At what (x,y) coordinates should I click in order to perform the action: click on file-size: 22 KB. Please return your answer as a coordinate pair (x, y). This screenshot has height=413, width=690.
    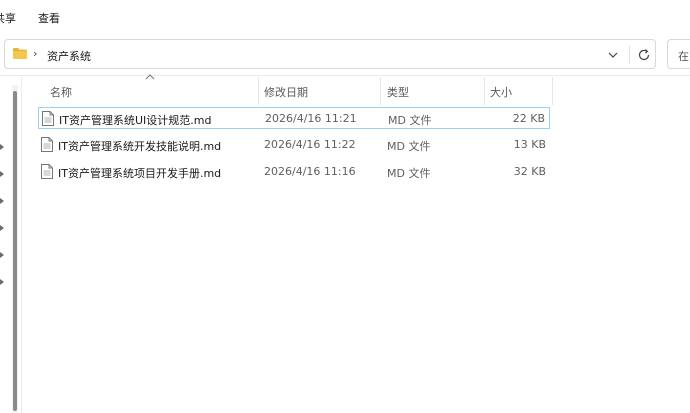
    Looking at the image, I should click on (528, 118).